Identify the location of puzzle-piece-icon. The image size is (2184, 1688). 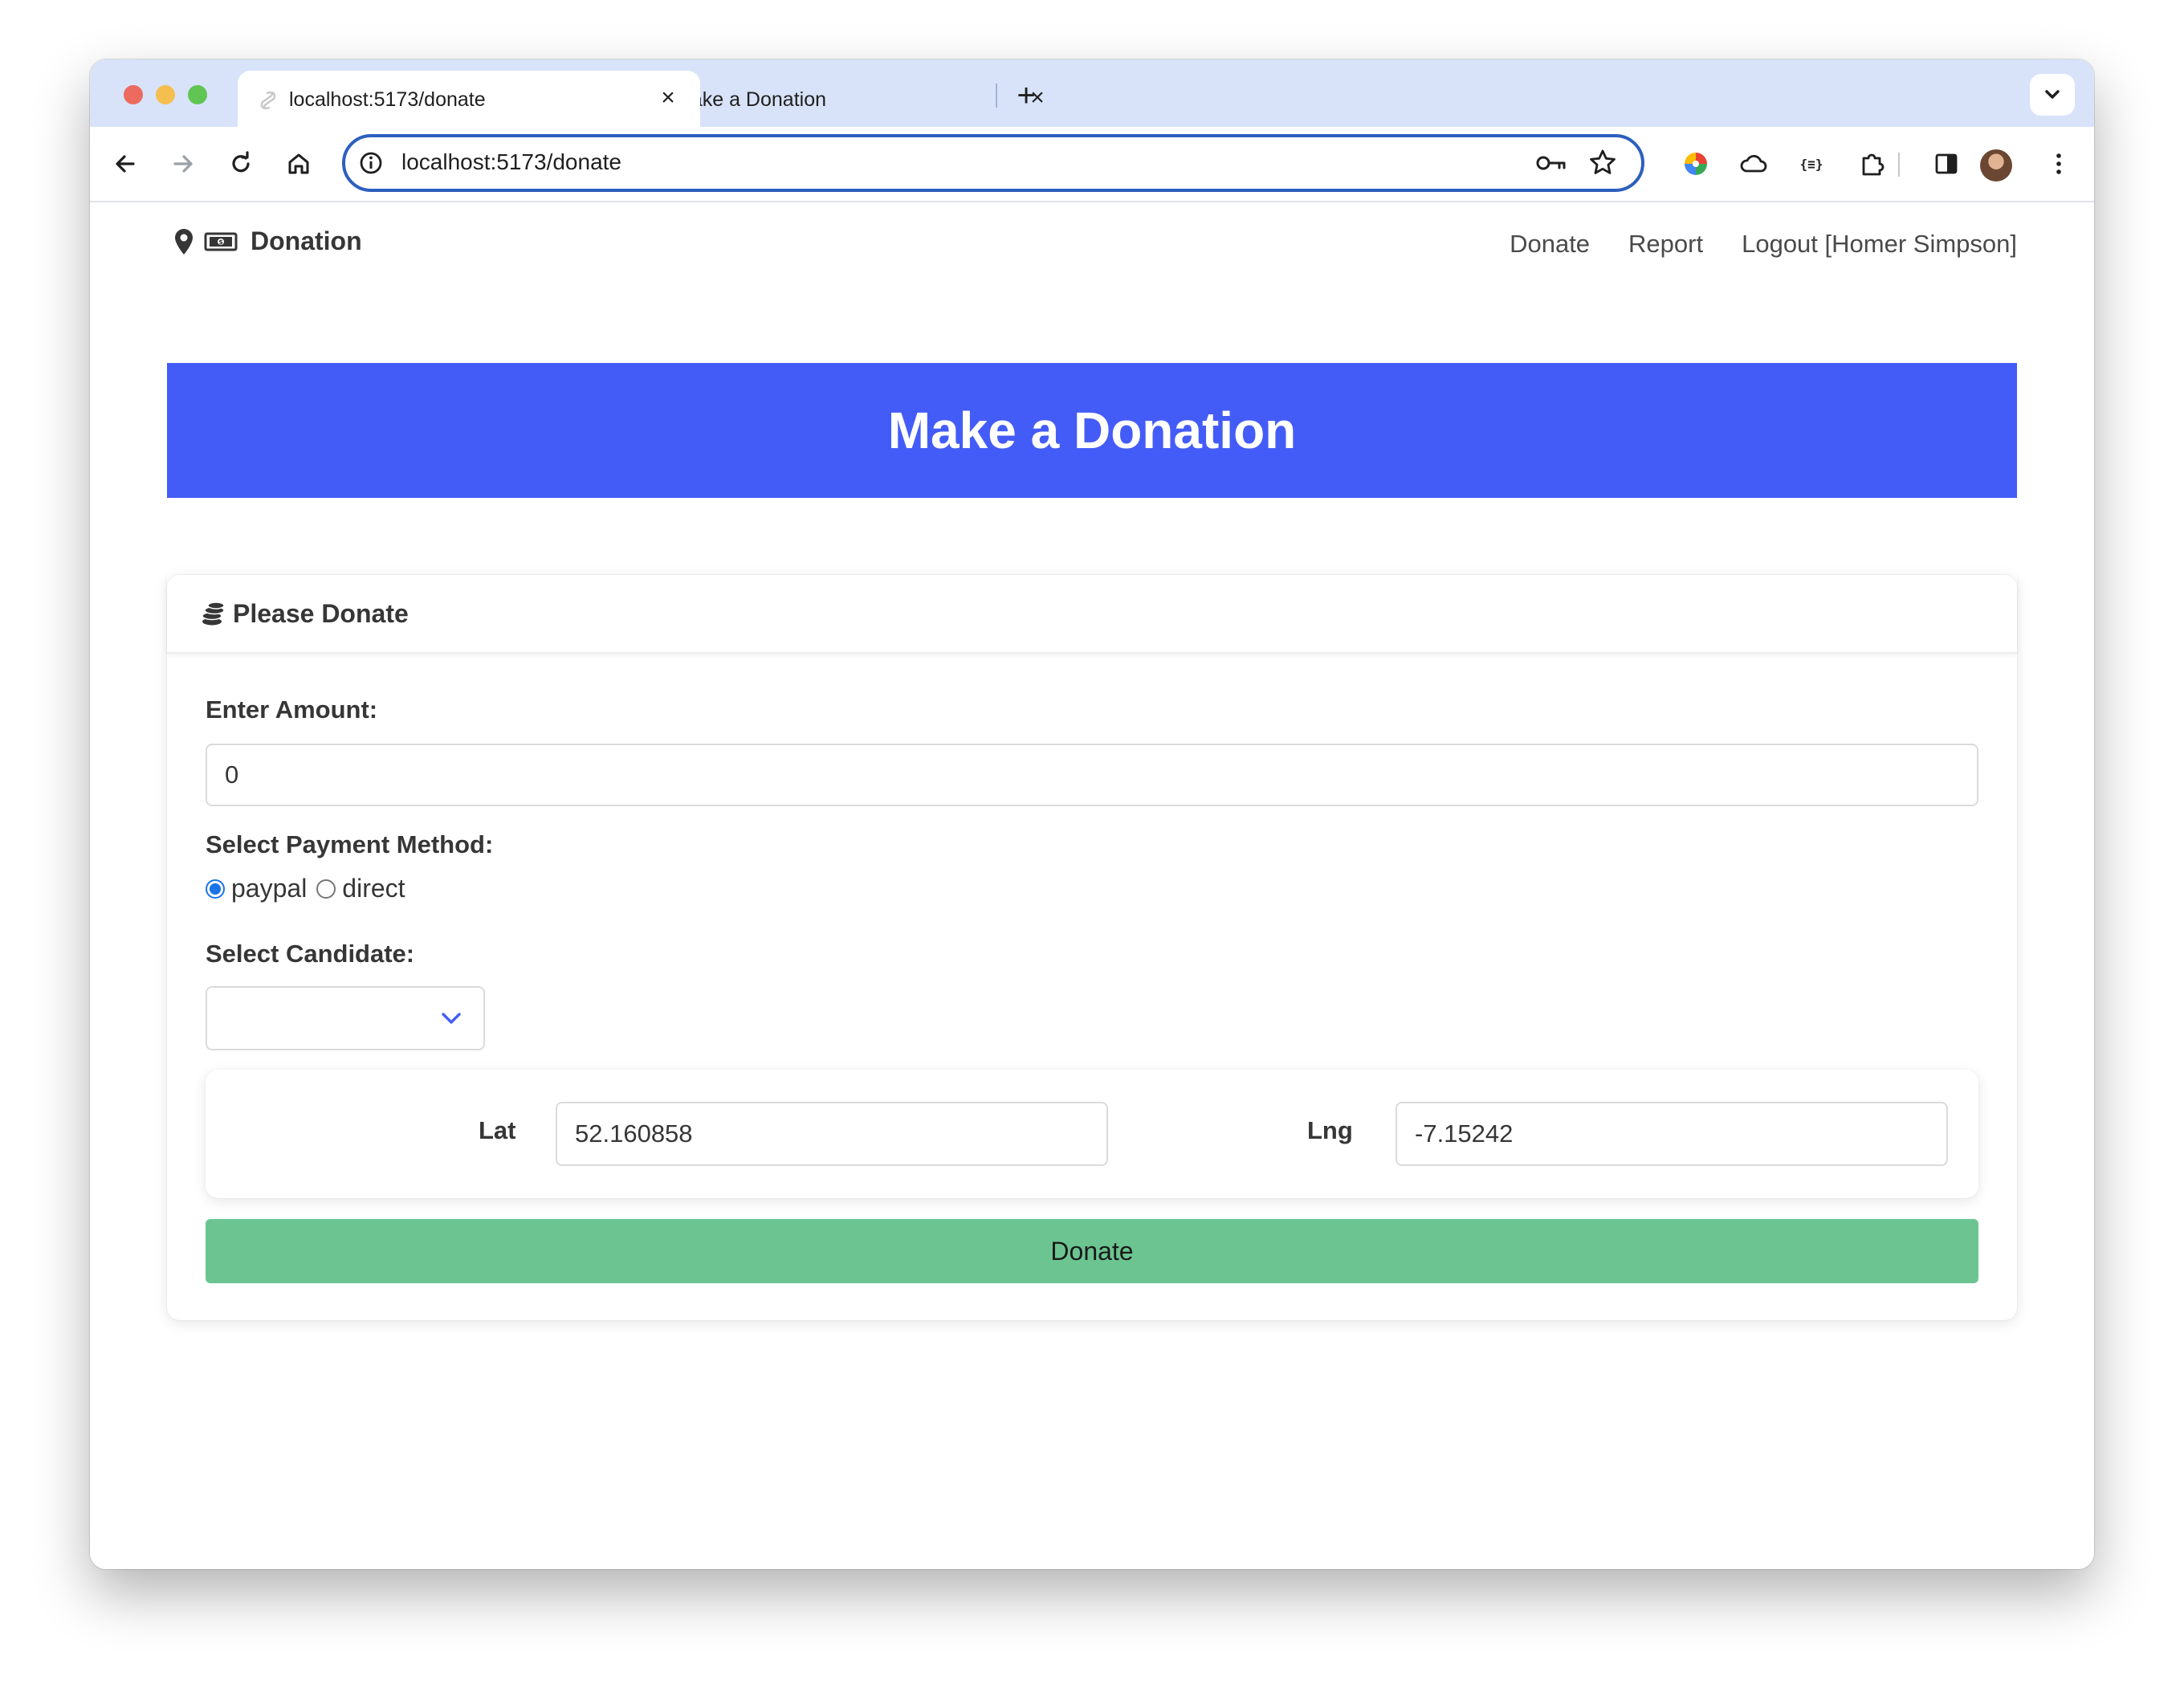
(1874, 164).